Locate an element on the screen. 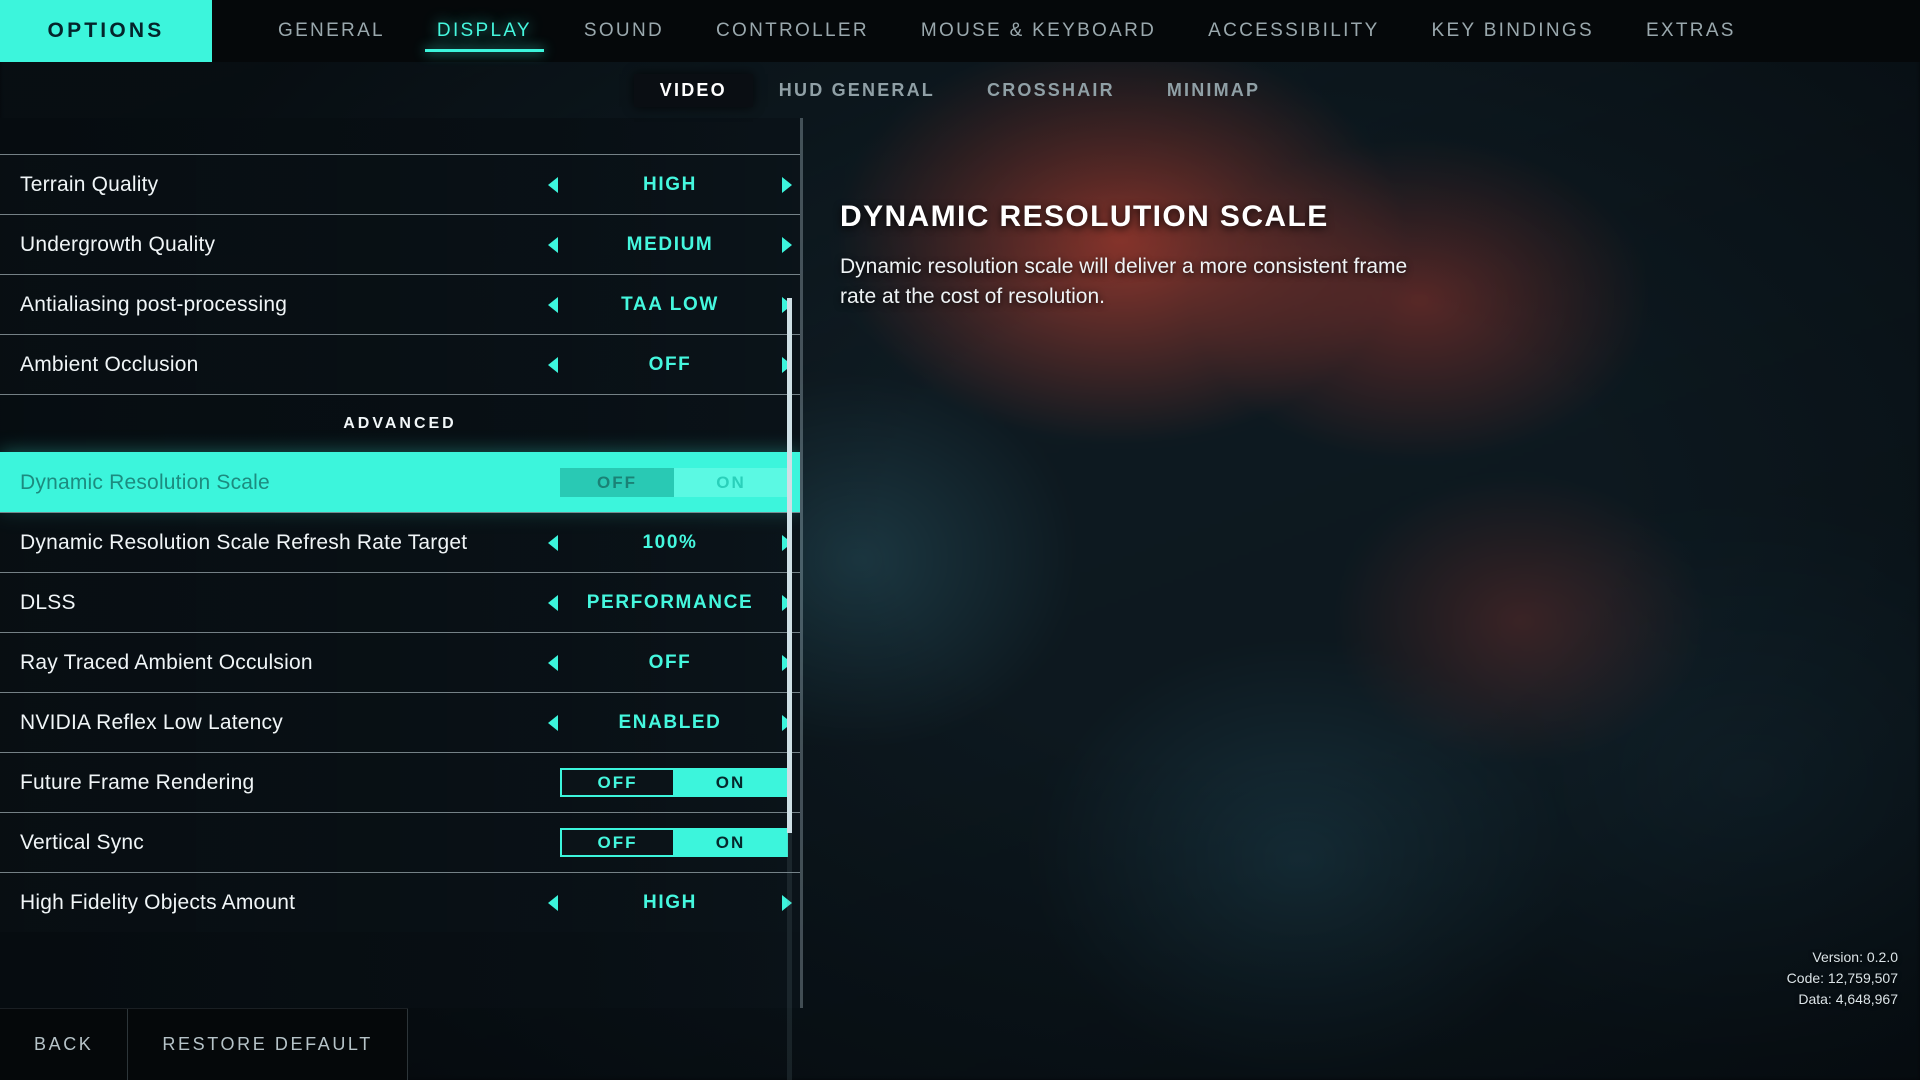 This screenshot has width=1920, height=1080. setting-label-future-frame-rendering: Future Frame Rendering is located at coordinates (137, 782).